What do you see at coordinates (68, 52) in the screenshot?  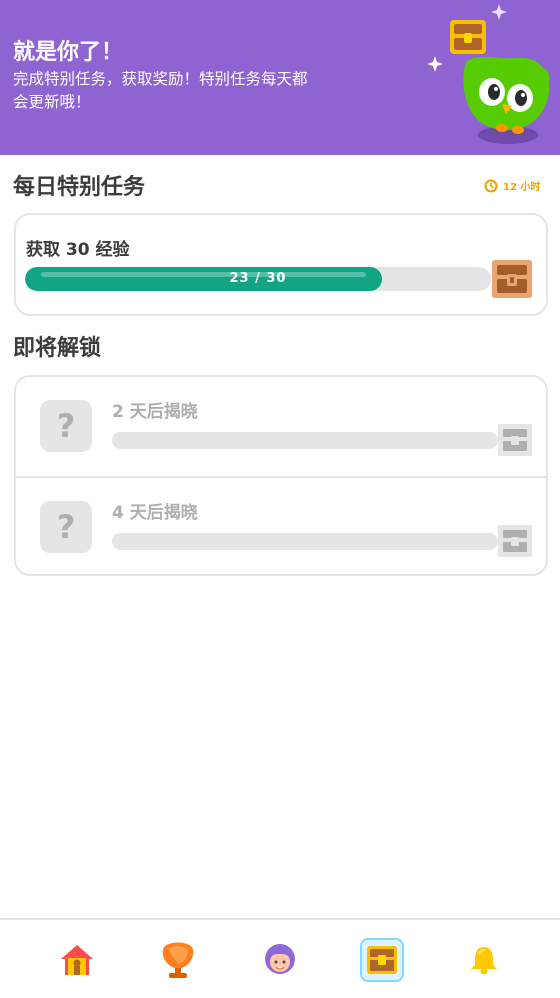 I see `banner-title: 就是你了！` at bounding box center [68, 52].